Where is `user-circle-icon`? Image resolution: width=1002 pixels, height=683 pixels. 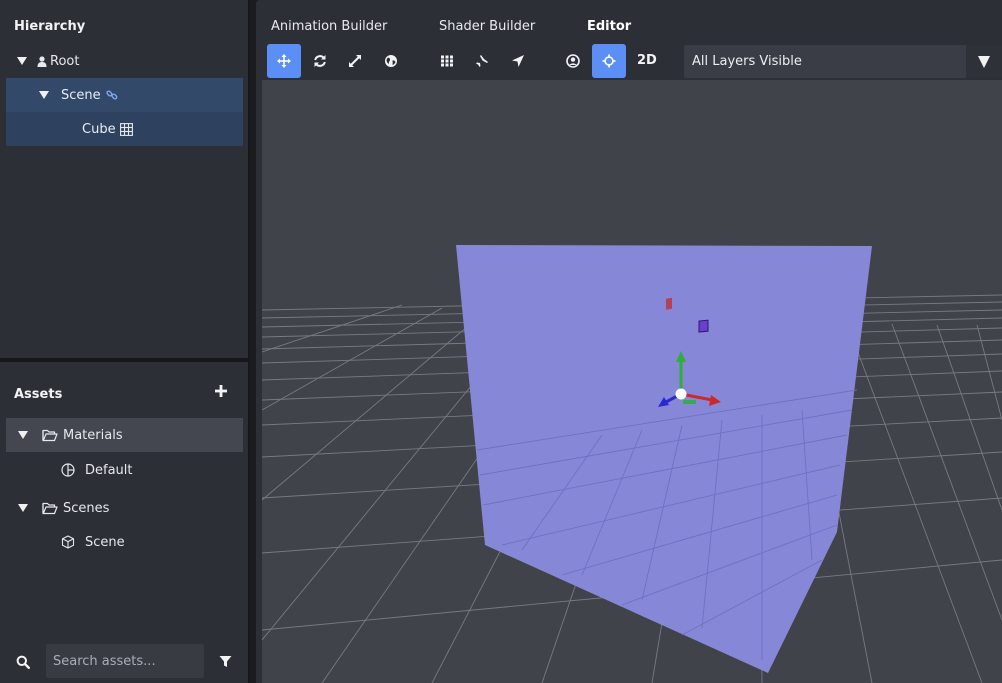
user-circle-icon is located at coordinates (573, 61).